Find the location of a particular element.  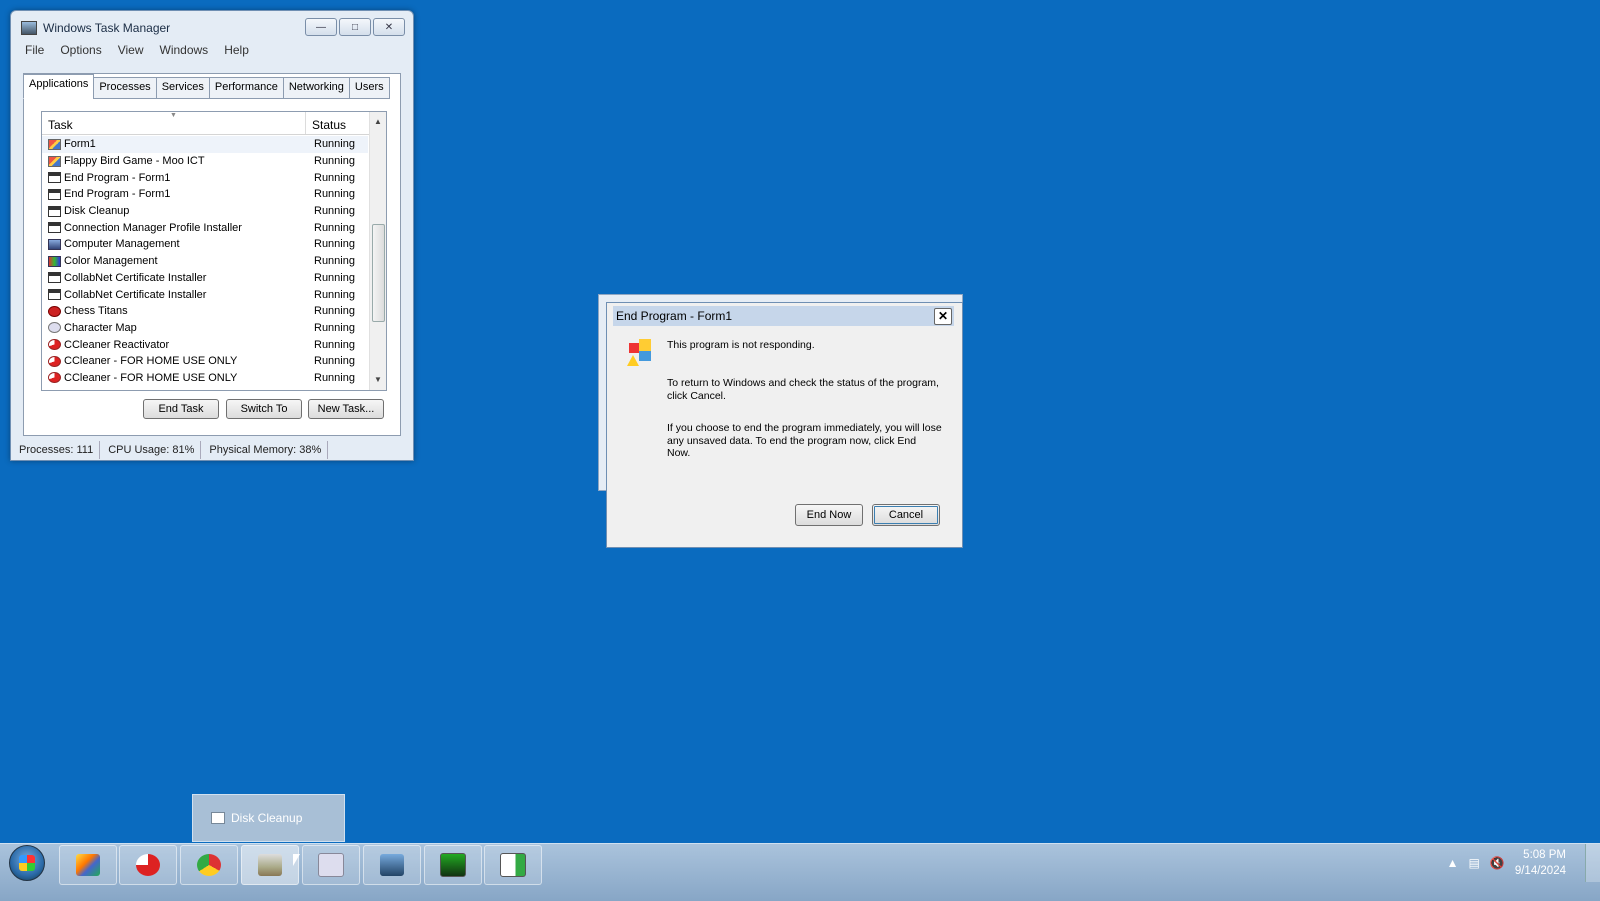

dialog-title: End Program - Form1 is located at coordinates (674, 316).